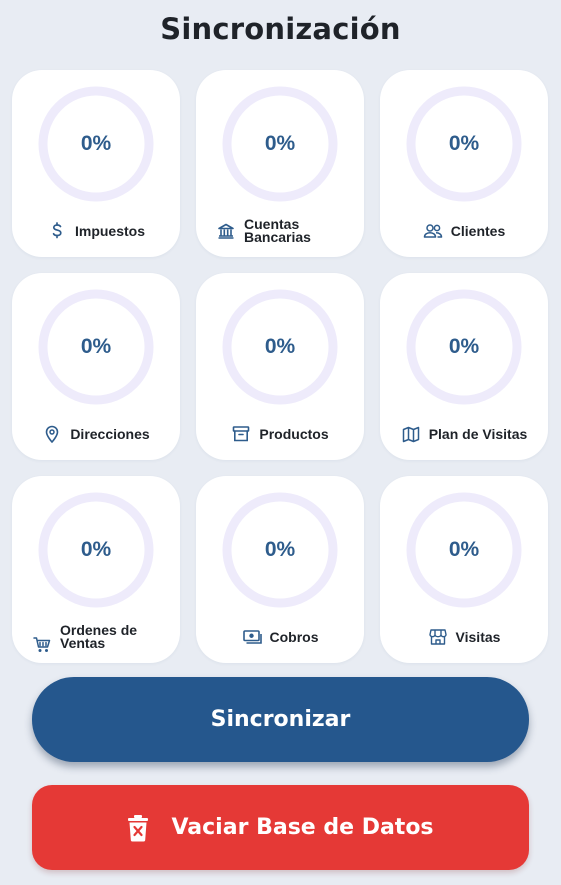 The height and width of the screenshot is (885, 561). Describe the element at coordinates (478, 433) in the screenshot. I see `card-label-text: Plan de Visitas` at that location.